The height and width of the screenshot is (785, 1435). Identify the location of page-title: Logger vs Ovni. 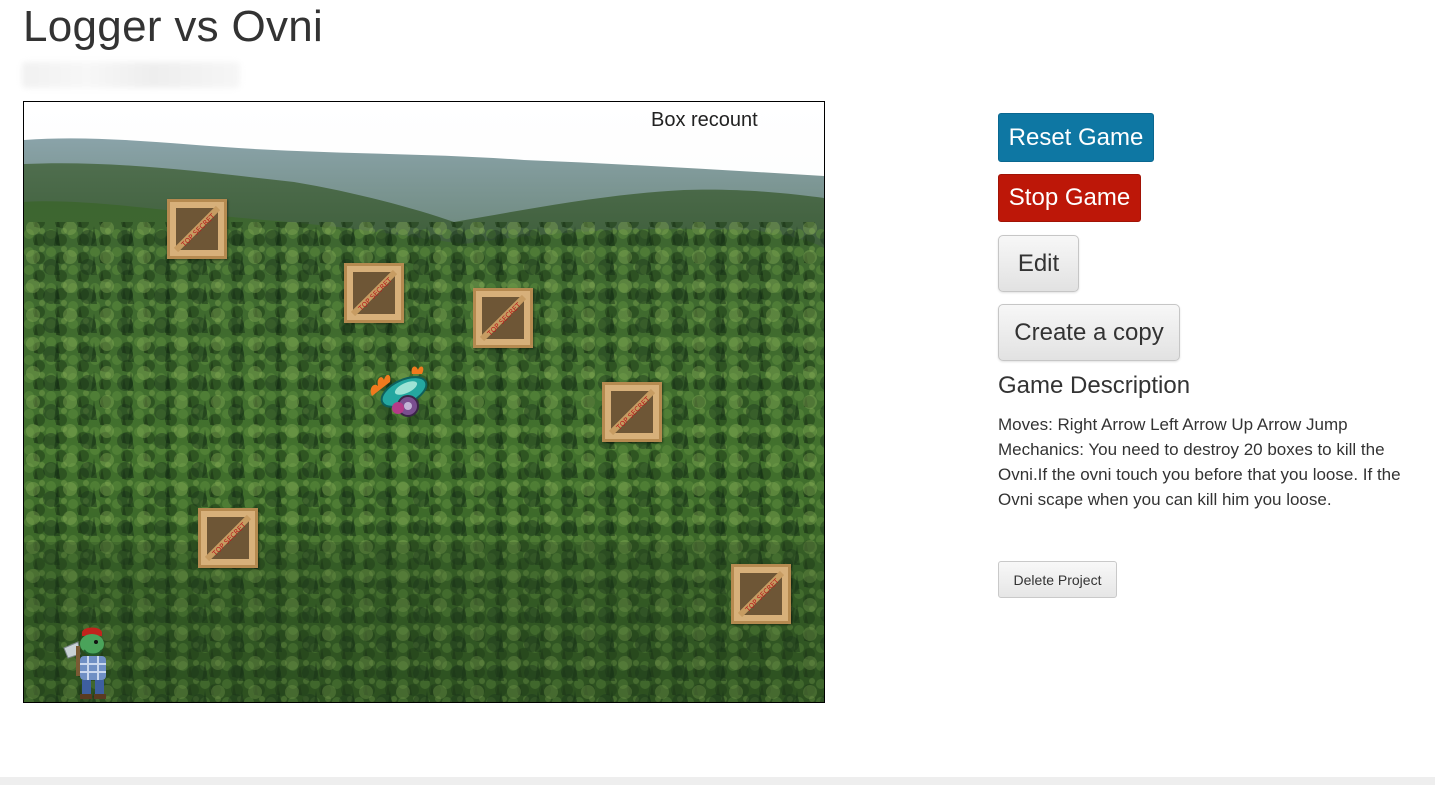
(173, 26).